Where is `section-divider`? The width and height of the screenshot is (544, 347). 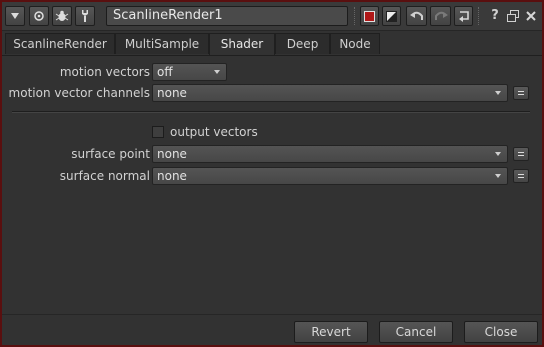 section-divider is located at coordinates (271, 112).